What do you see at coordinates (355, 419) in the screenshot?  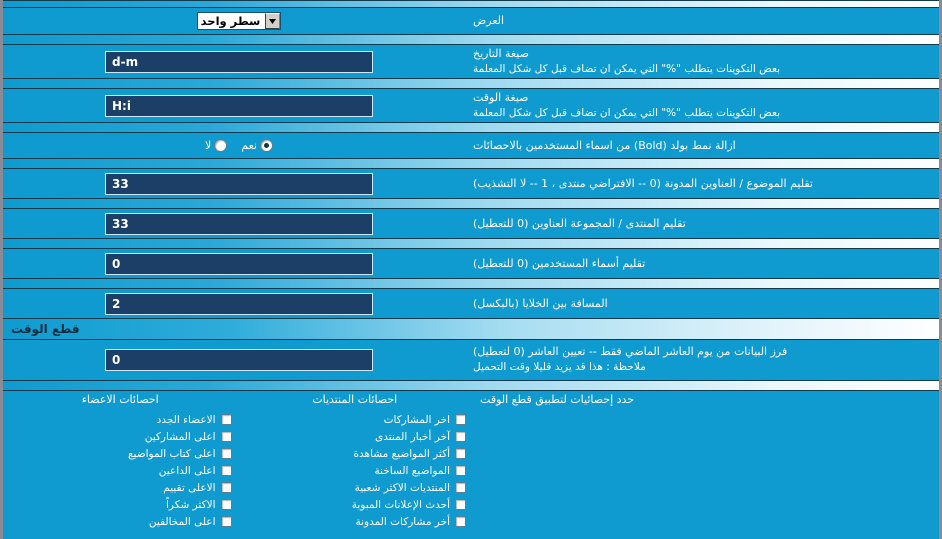 I see `checkbox-row: اخر المشاركات` at bounding box center [355, 419].